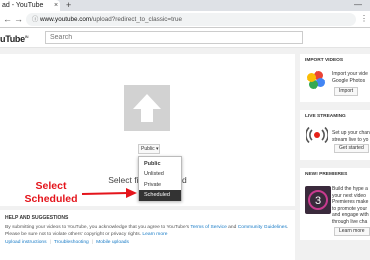 This screenshot has height=260, width=370. What do you see at coordinates (37, 218) in the screenshot?
I see `help-title: HELP AND SUGGESTIONS` at bounding box center [37, 218].